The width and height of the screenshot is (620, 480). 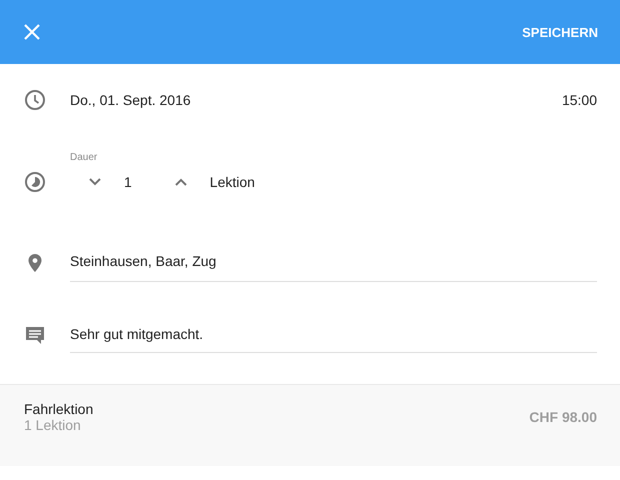 What do you see at coordinates (53, 425) in the screenshot?
I see `lesson-count: 1 Lektion` at bounding box center [53, 425].